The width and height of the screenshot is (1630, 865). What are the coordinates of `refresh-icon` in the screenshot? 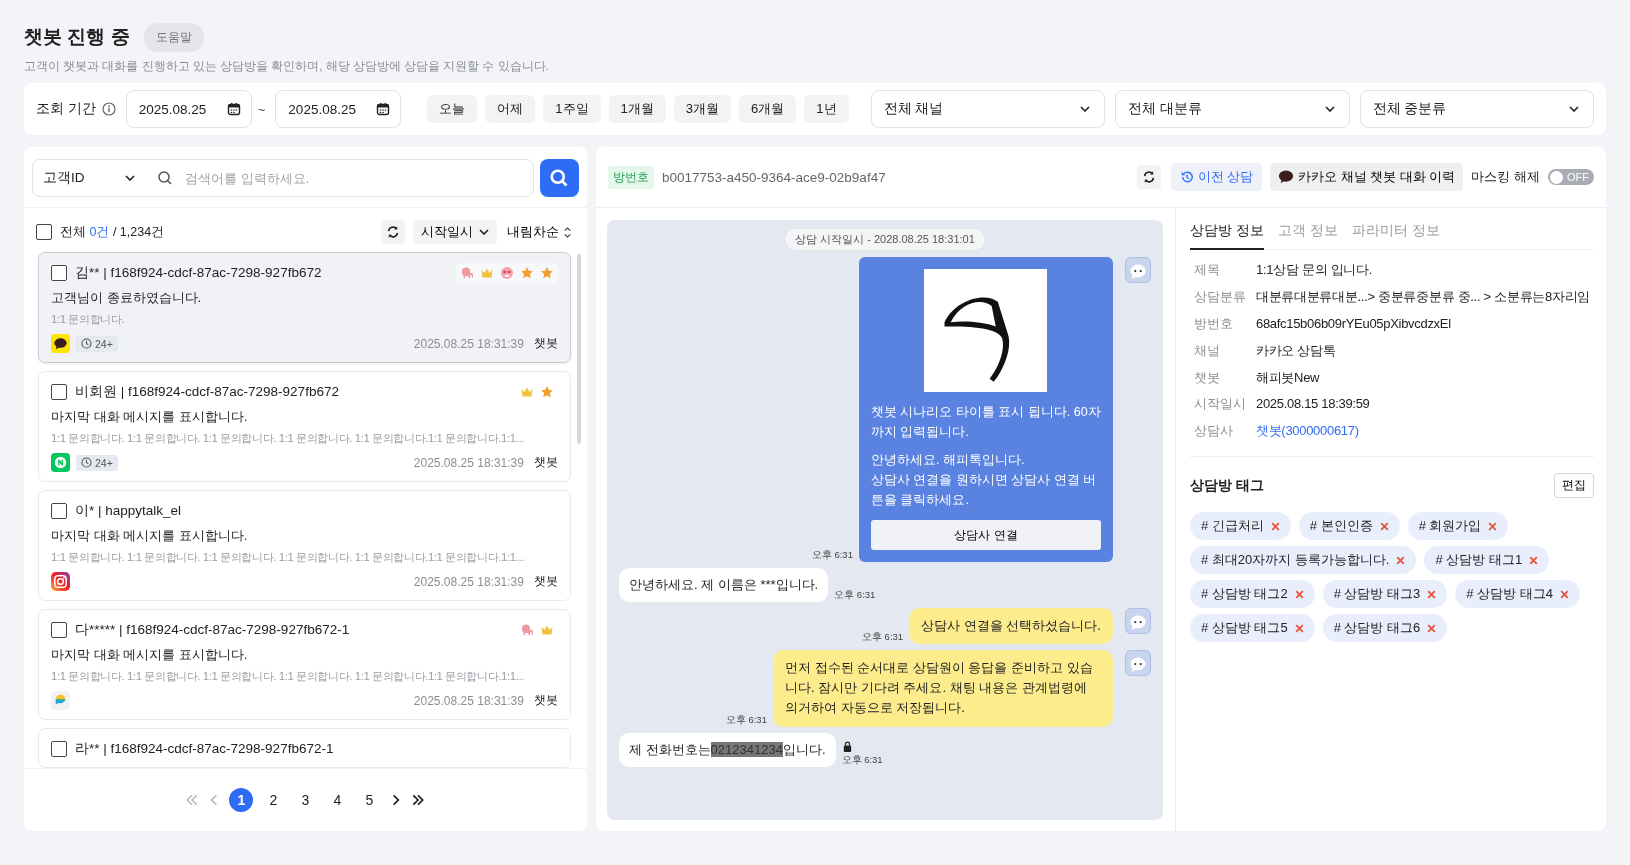 It's located at (392, 232).